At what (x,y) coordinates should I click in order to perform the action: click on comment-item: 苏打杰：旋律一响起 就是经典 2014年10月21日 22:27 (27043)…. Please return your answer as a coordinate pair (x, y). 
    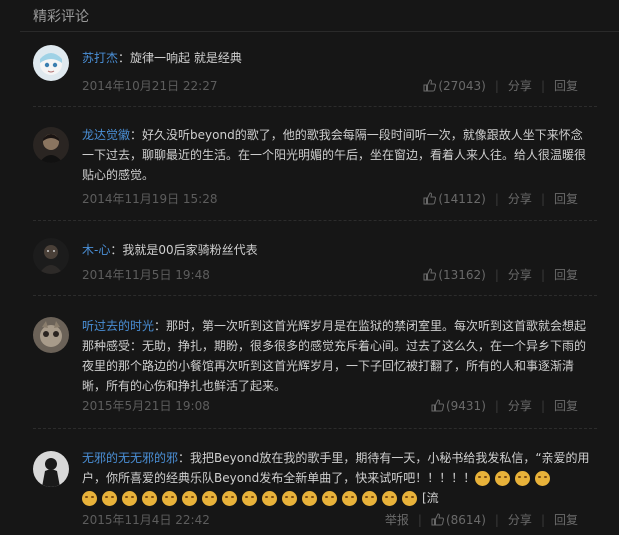
    Looking at the image, I should click on (309, 69).